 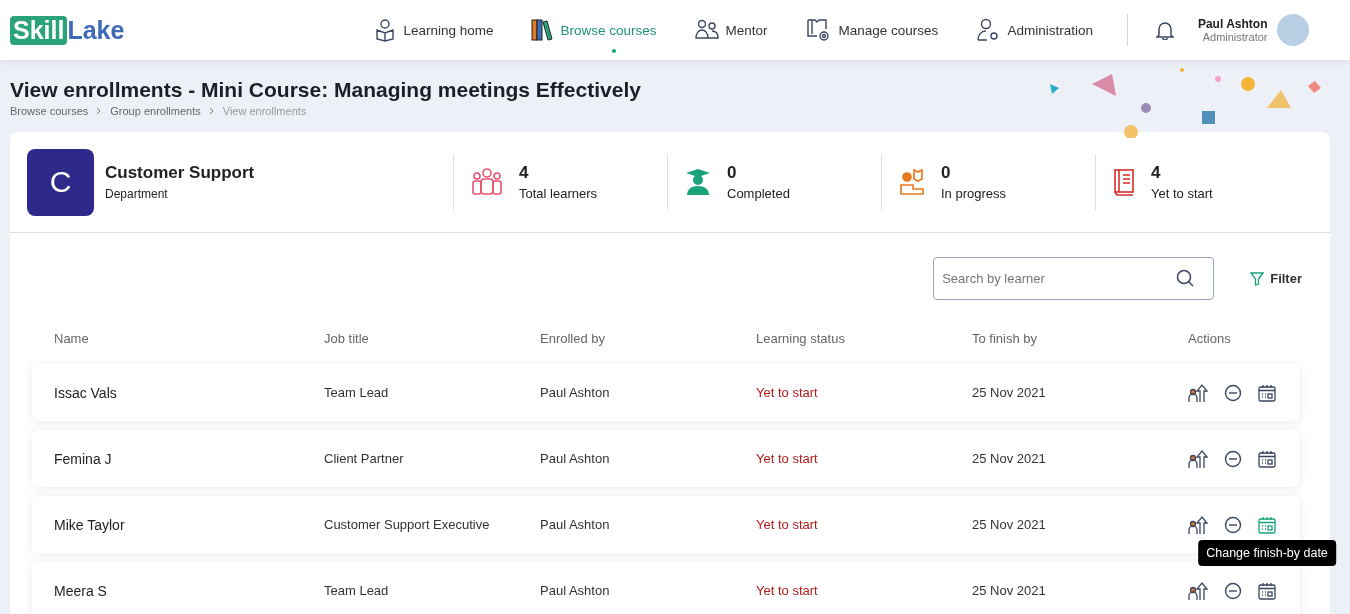 What do you see at coordinates (912, 182) in the screenshot?
I see `reading-person-icon` at bounding box center [912, 182].